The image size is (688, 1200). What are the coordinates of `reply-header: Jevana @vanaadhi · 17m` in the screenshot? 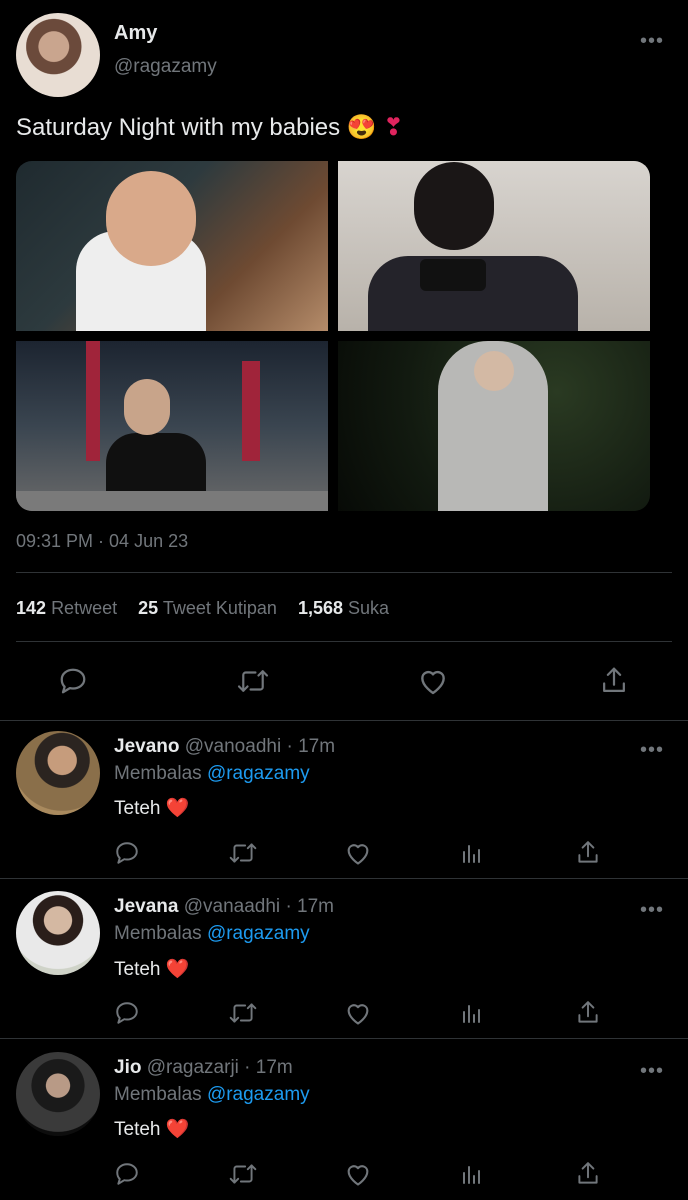 It's located at (224, 907).